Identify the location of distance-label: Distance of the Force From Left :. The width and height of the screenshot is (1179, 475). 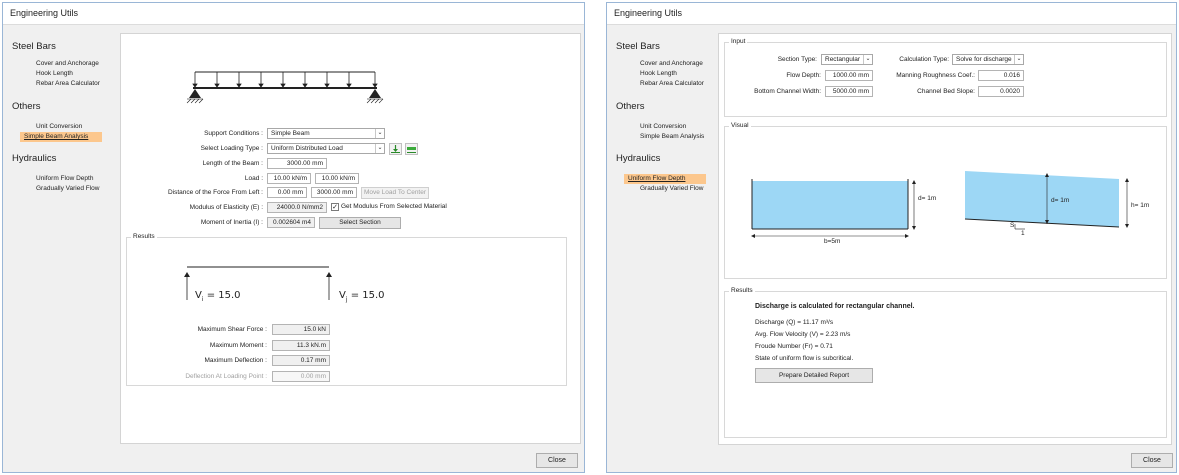
(215, 192).